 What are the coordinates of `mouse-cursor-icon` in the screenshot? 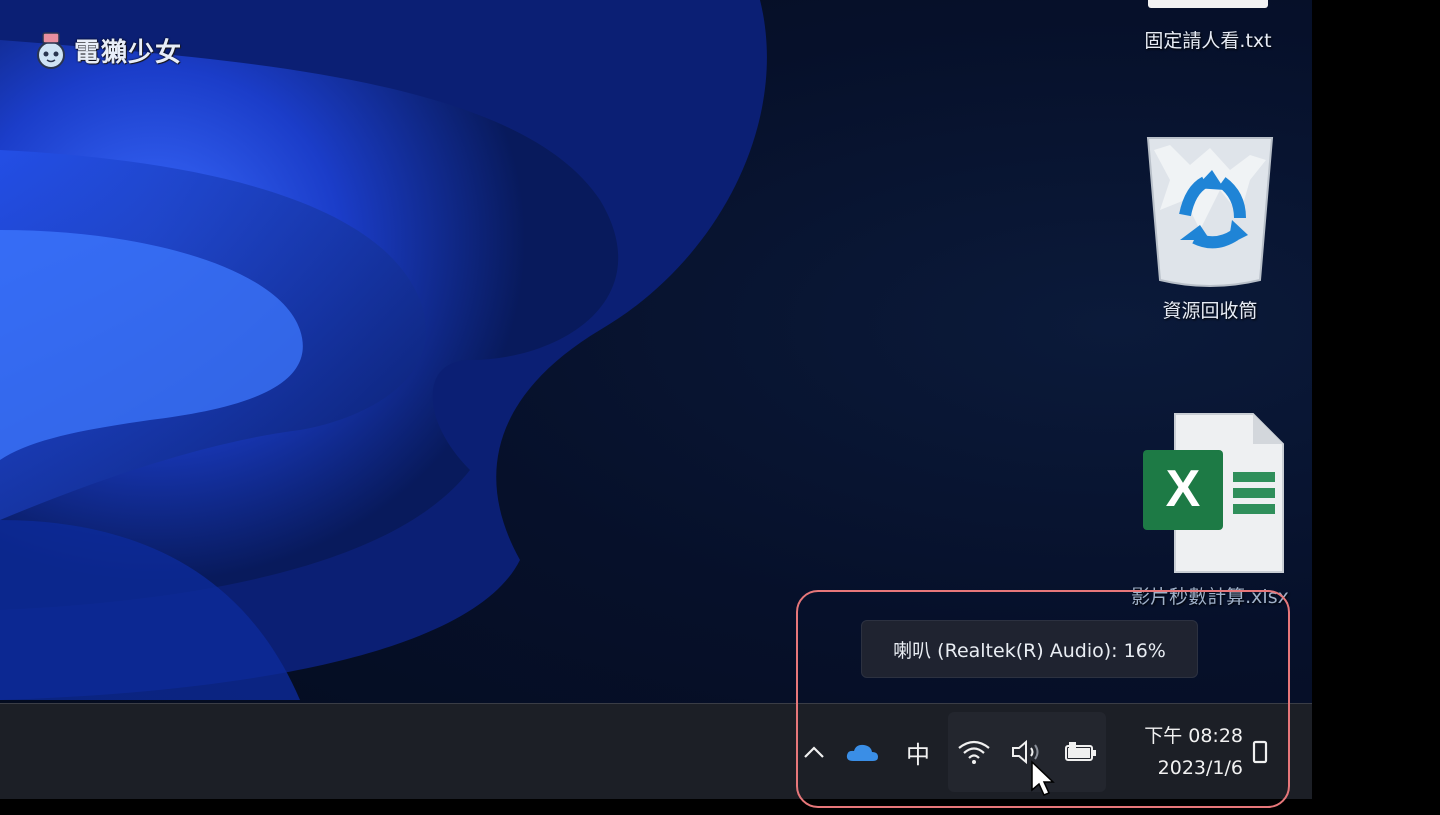 It's located at (1043, 778).